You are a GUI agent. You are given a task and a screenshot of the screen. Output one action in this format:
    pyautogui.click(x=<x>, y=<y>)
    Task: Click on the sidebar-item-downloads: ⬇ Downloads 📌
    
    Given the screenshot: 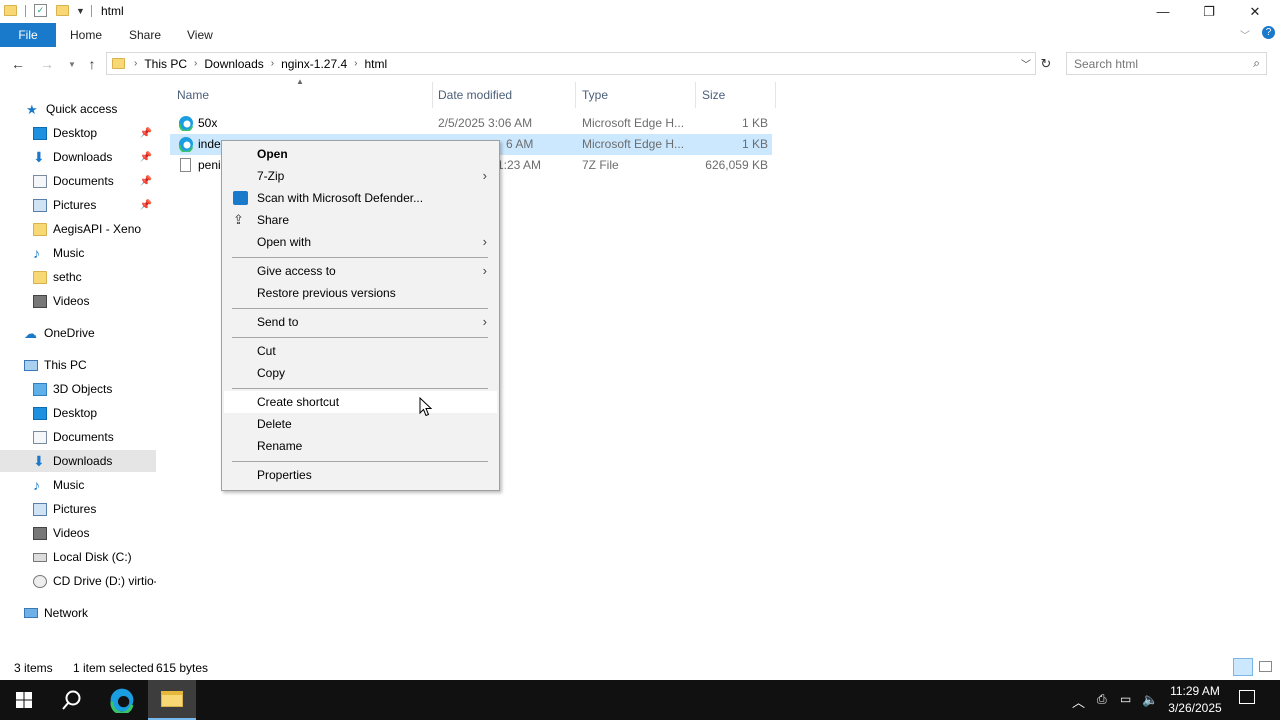 What is the action you would take?
    pyautogui.click(x=78, y=157)
    